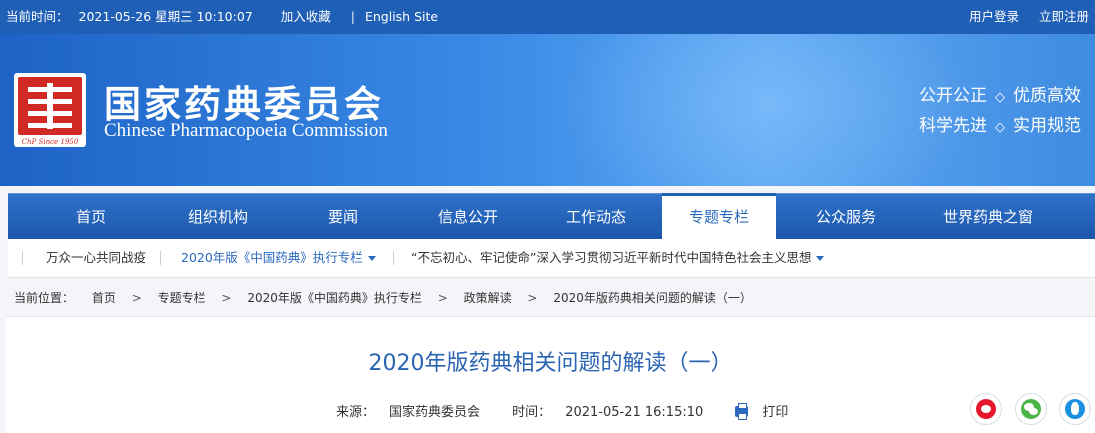  I want to click on wechat-icon, so click(1031, 409).